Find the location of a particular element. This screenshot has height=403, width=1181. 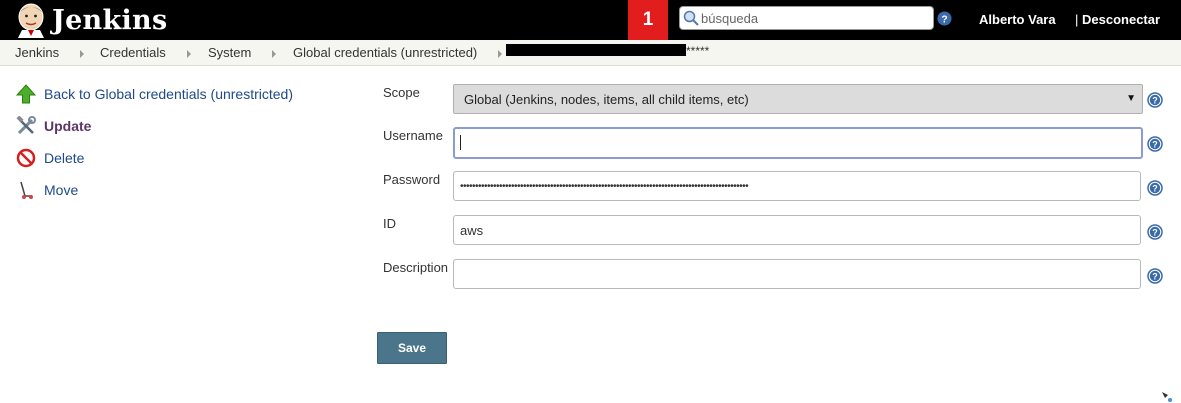

jenkins-logo: Jenkins is located at coordinates (90, 20).